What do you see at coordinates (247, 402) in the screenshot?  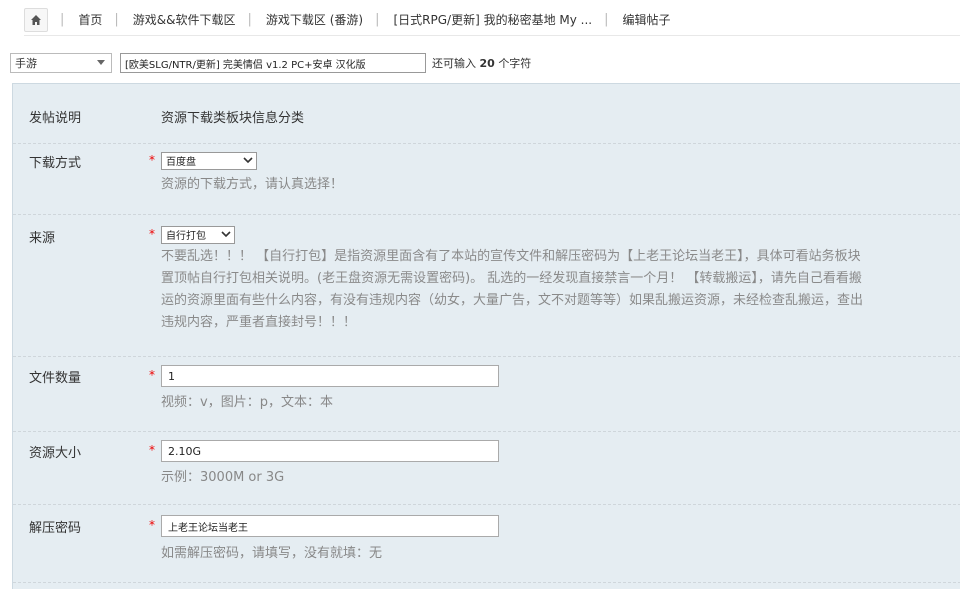 I see `file-count-hint: 视频：v，图片：p，文本：本` at bounding box center [247, 402].